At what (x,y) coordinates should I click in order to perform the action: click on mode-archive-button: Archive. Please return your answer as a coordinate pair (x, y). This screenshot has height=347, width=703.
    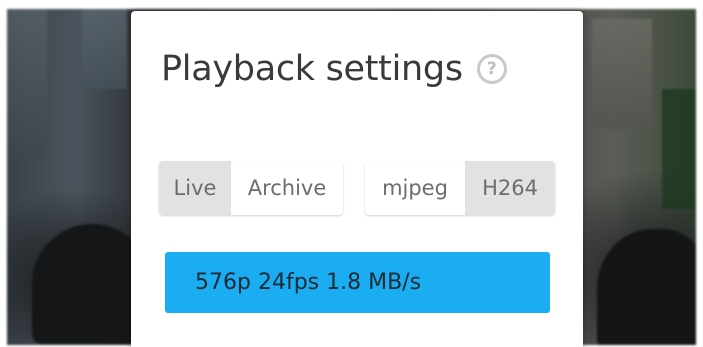
    Looking at the image, I should click on (287, 188).